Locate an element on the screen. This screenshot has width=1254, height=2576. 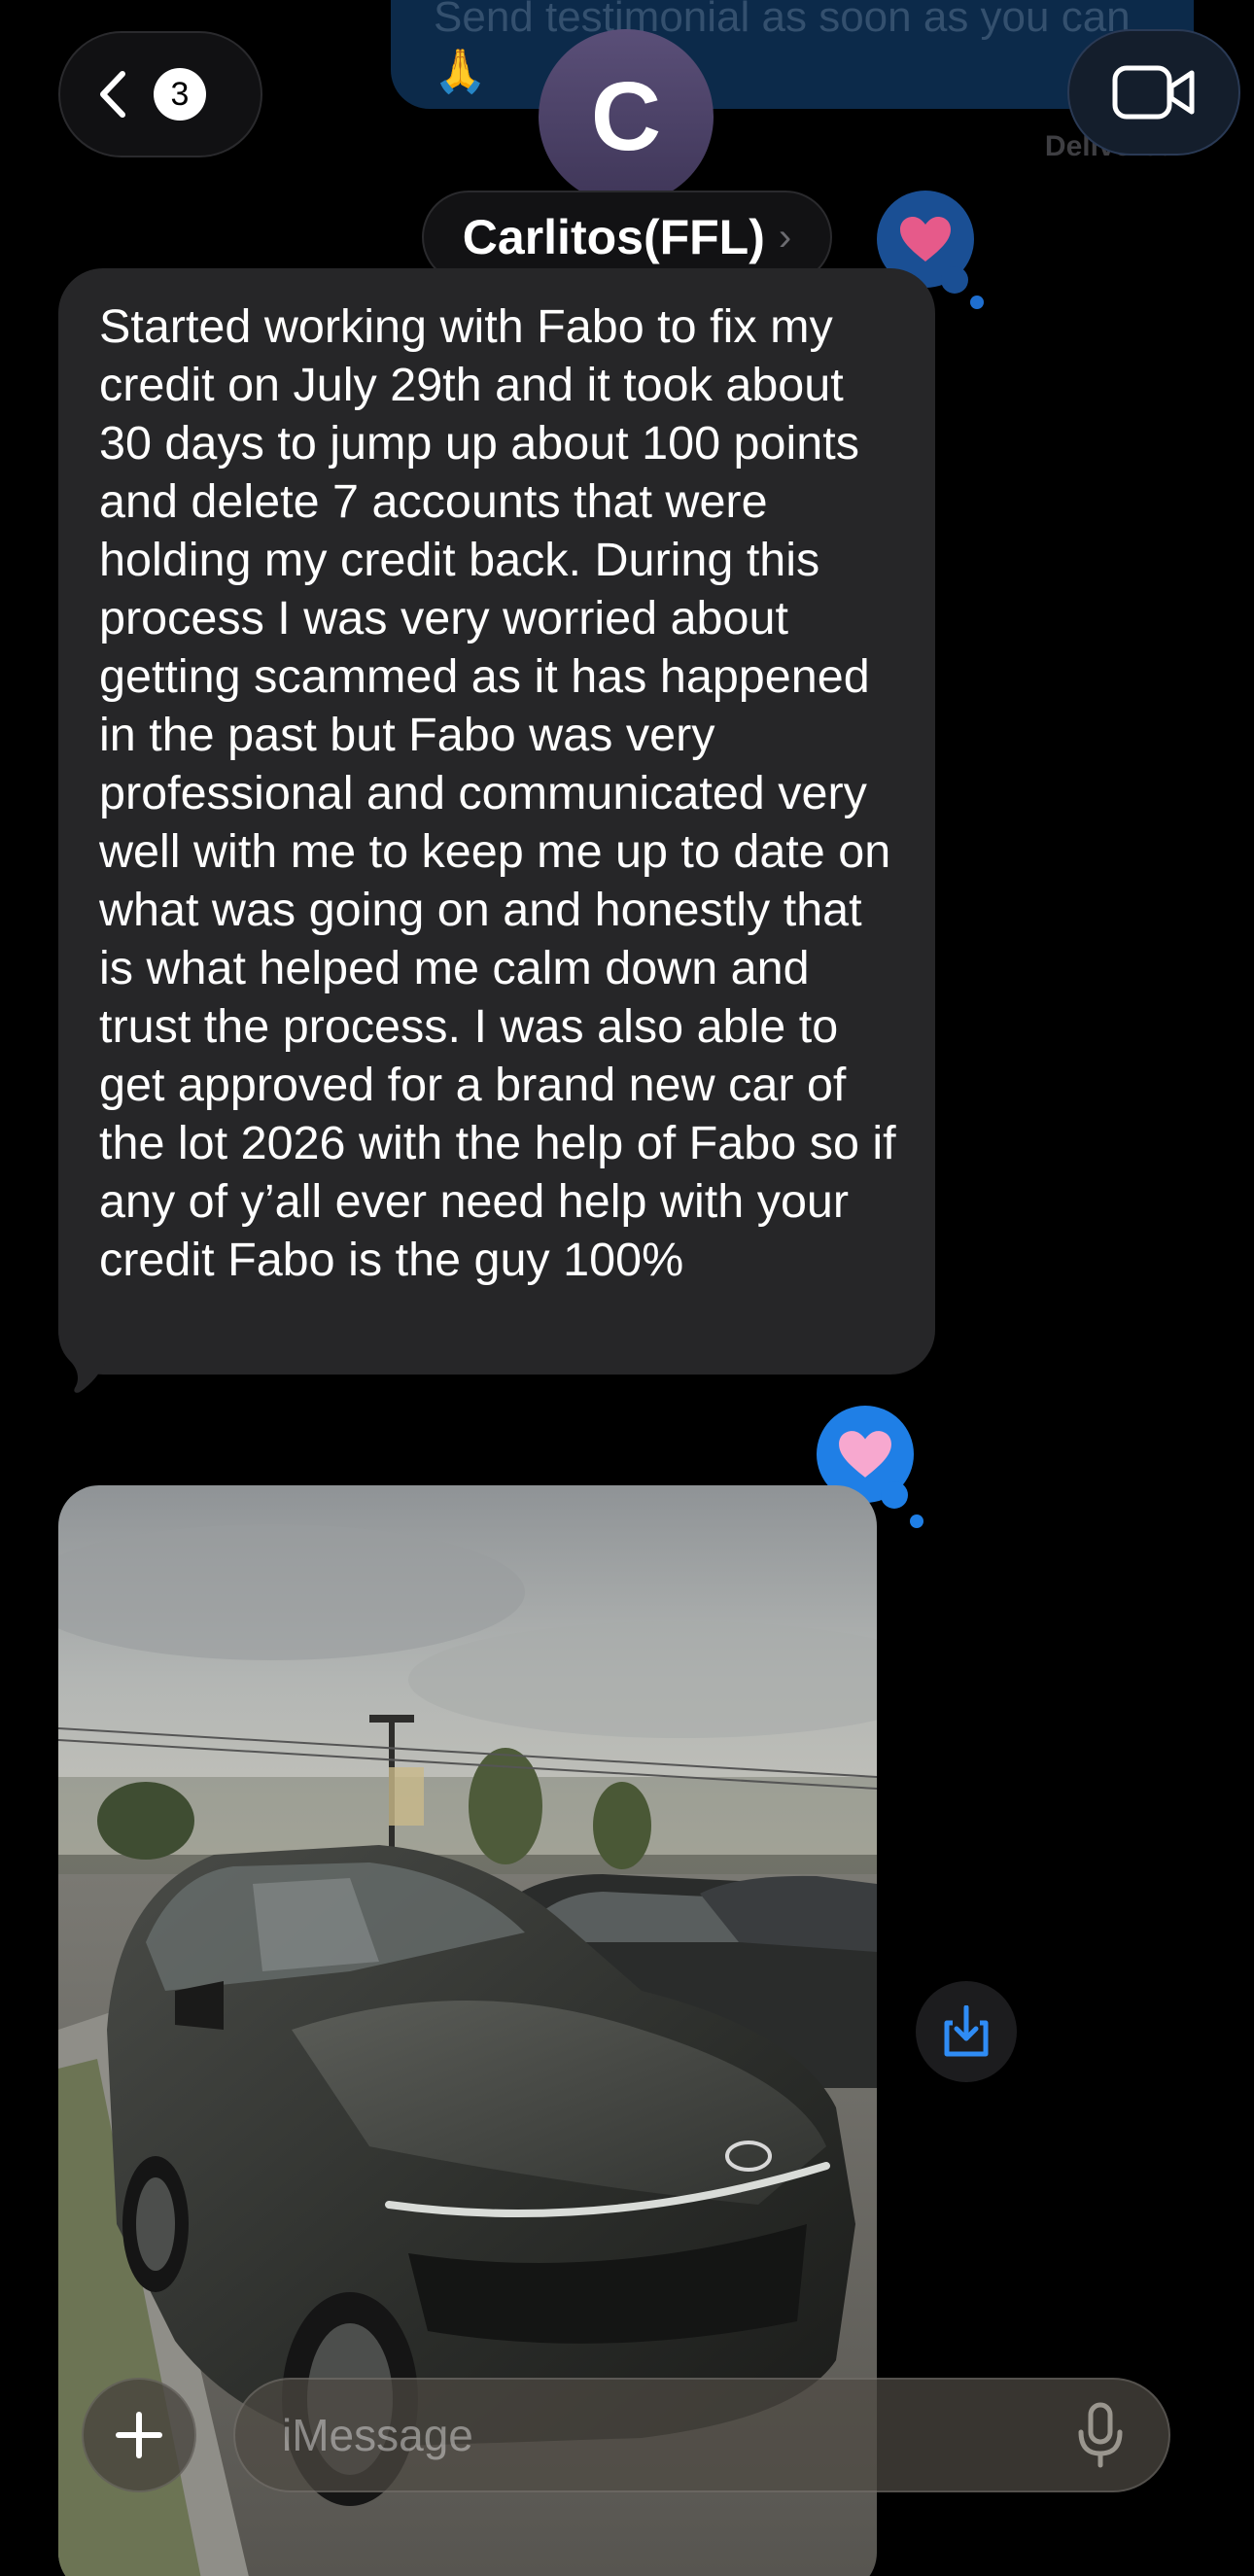
back-button: 3 is located at coordinates (160, 94).